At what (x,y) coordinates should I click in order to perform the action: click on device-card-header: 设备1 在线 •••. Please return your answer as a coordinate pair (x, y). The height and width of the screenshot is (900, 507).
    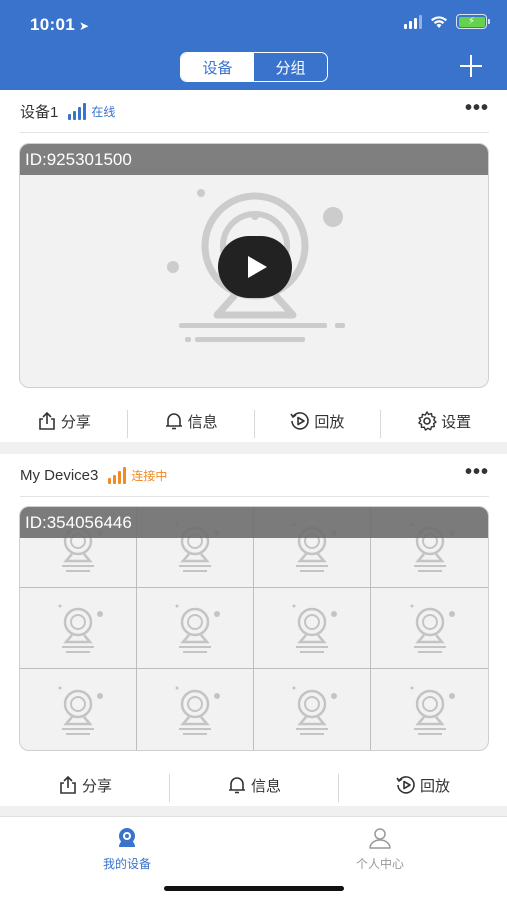
    Looking at the image, I should click on (254, 111).